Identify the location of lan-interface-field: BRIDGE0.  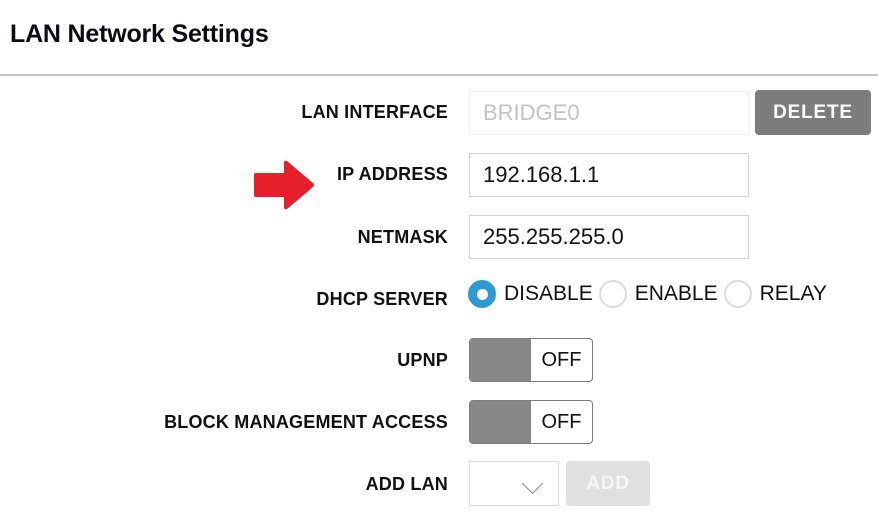
(609, 113).